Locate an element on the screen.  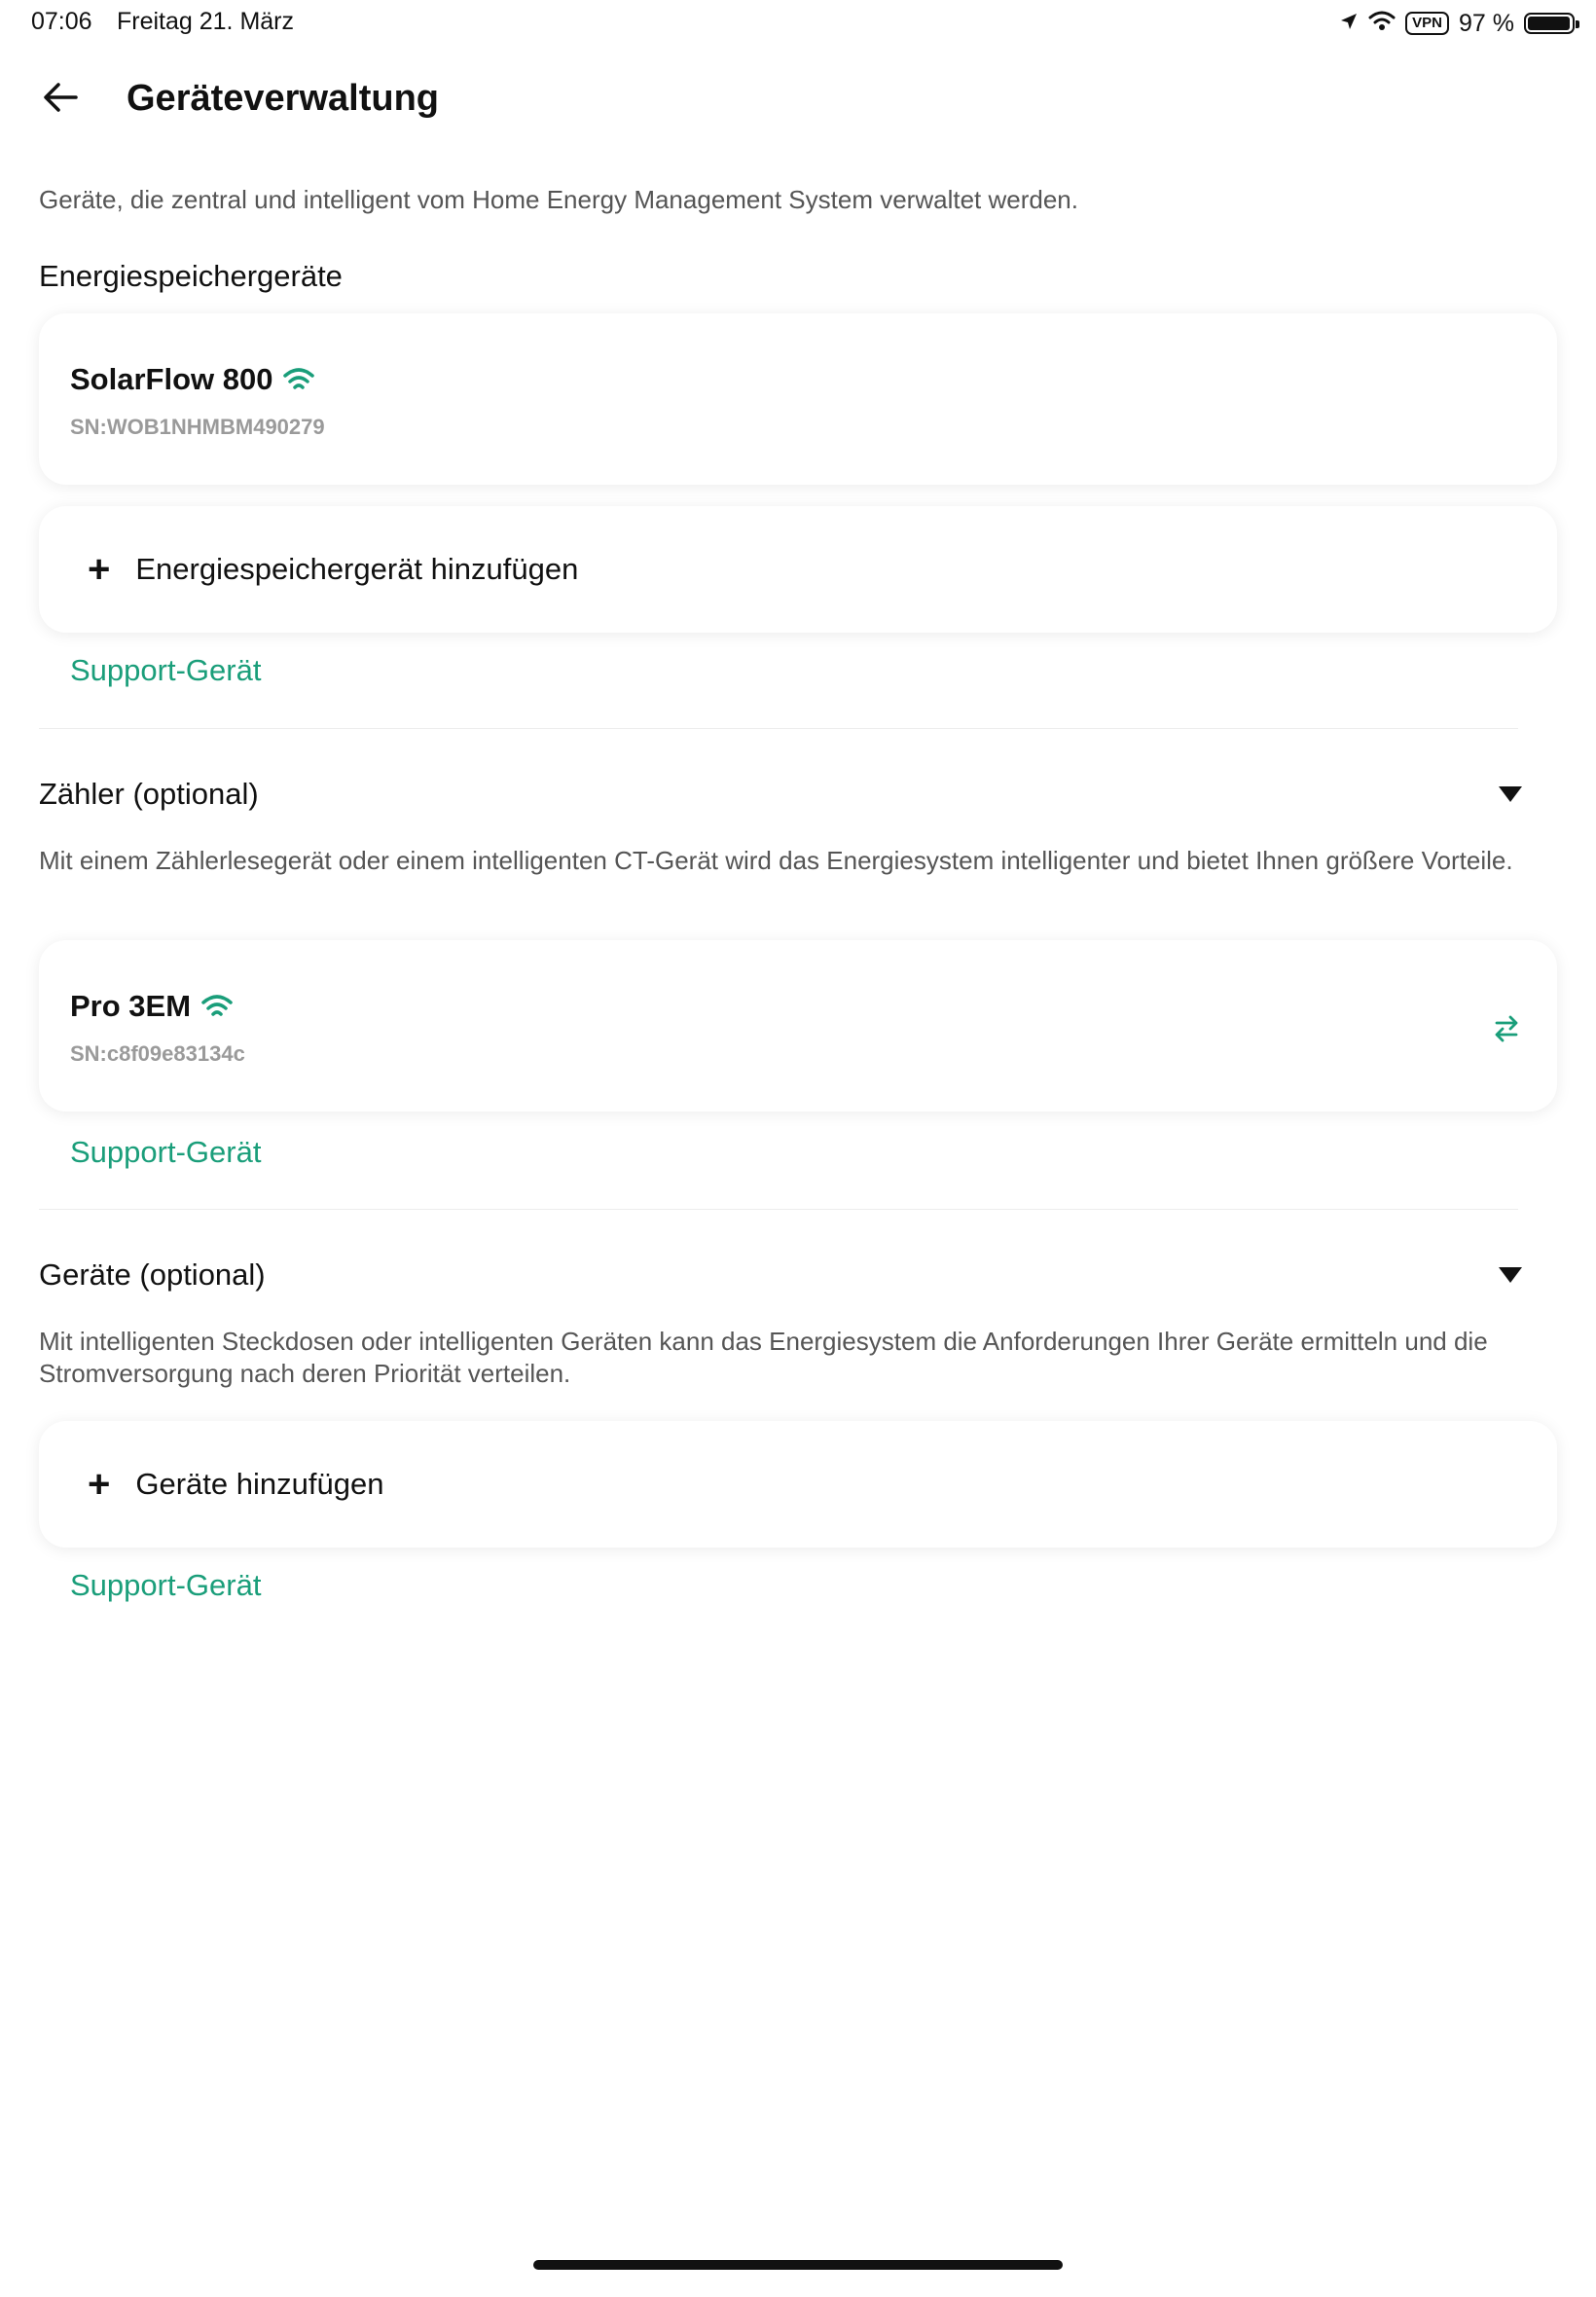
add-storage-label: Energiespeichergerät hinzufügen is located at coordinates (357, 569).